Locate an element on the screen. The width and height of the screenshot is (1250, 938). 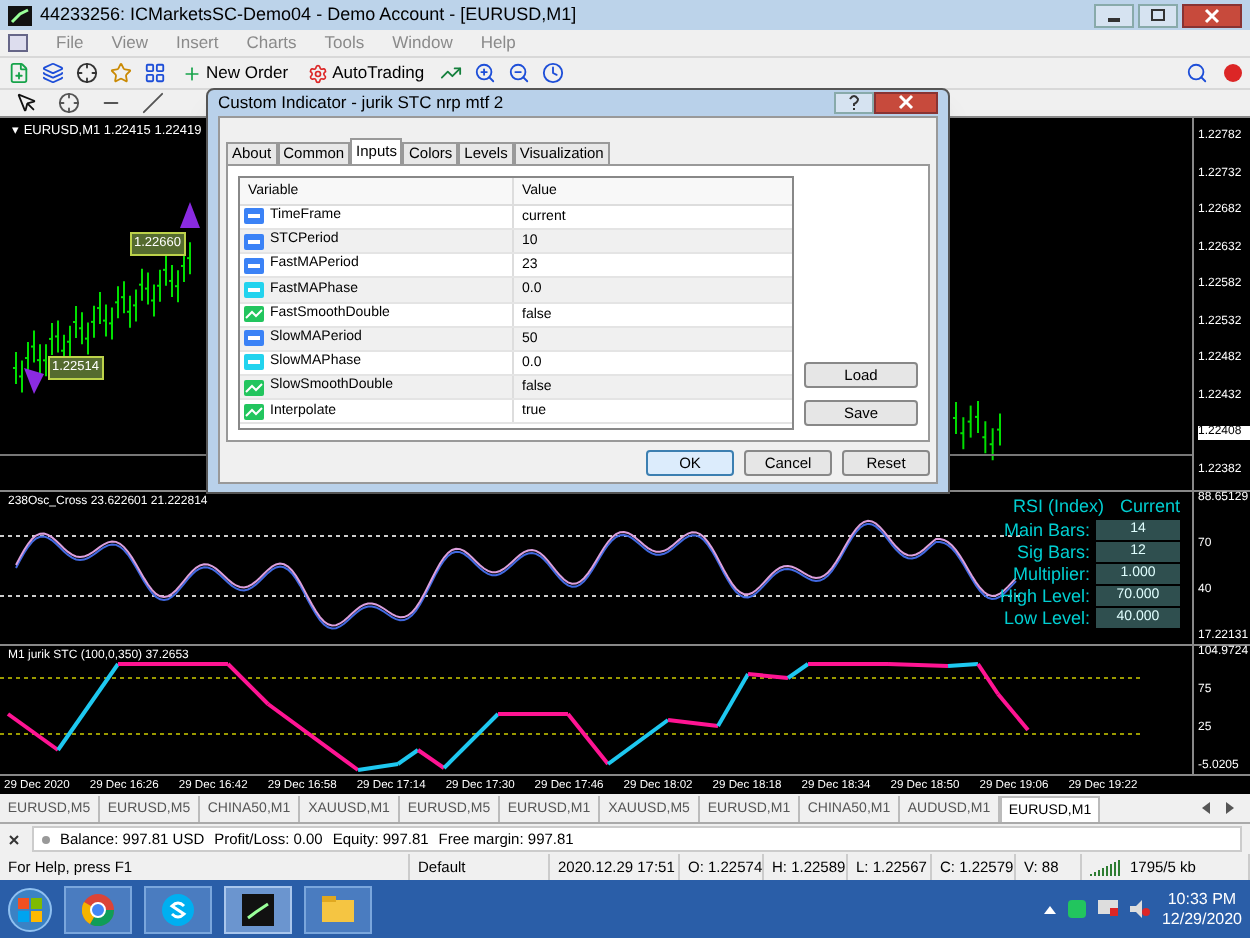
grid-icon is located at coordinates (155, 73).